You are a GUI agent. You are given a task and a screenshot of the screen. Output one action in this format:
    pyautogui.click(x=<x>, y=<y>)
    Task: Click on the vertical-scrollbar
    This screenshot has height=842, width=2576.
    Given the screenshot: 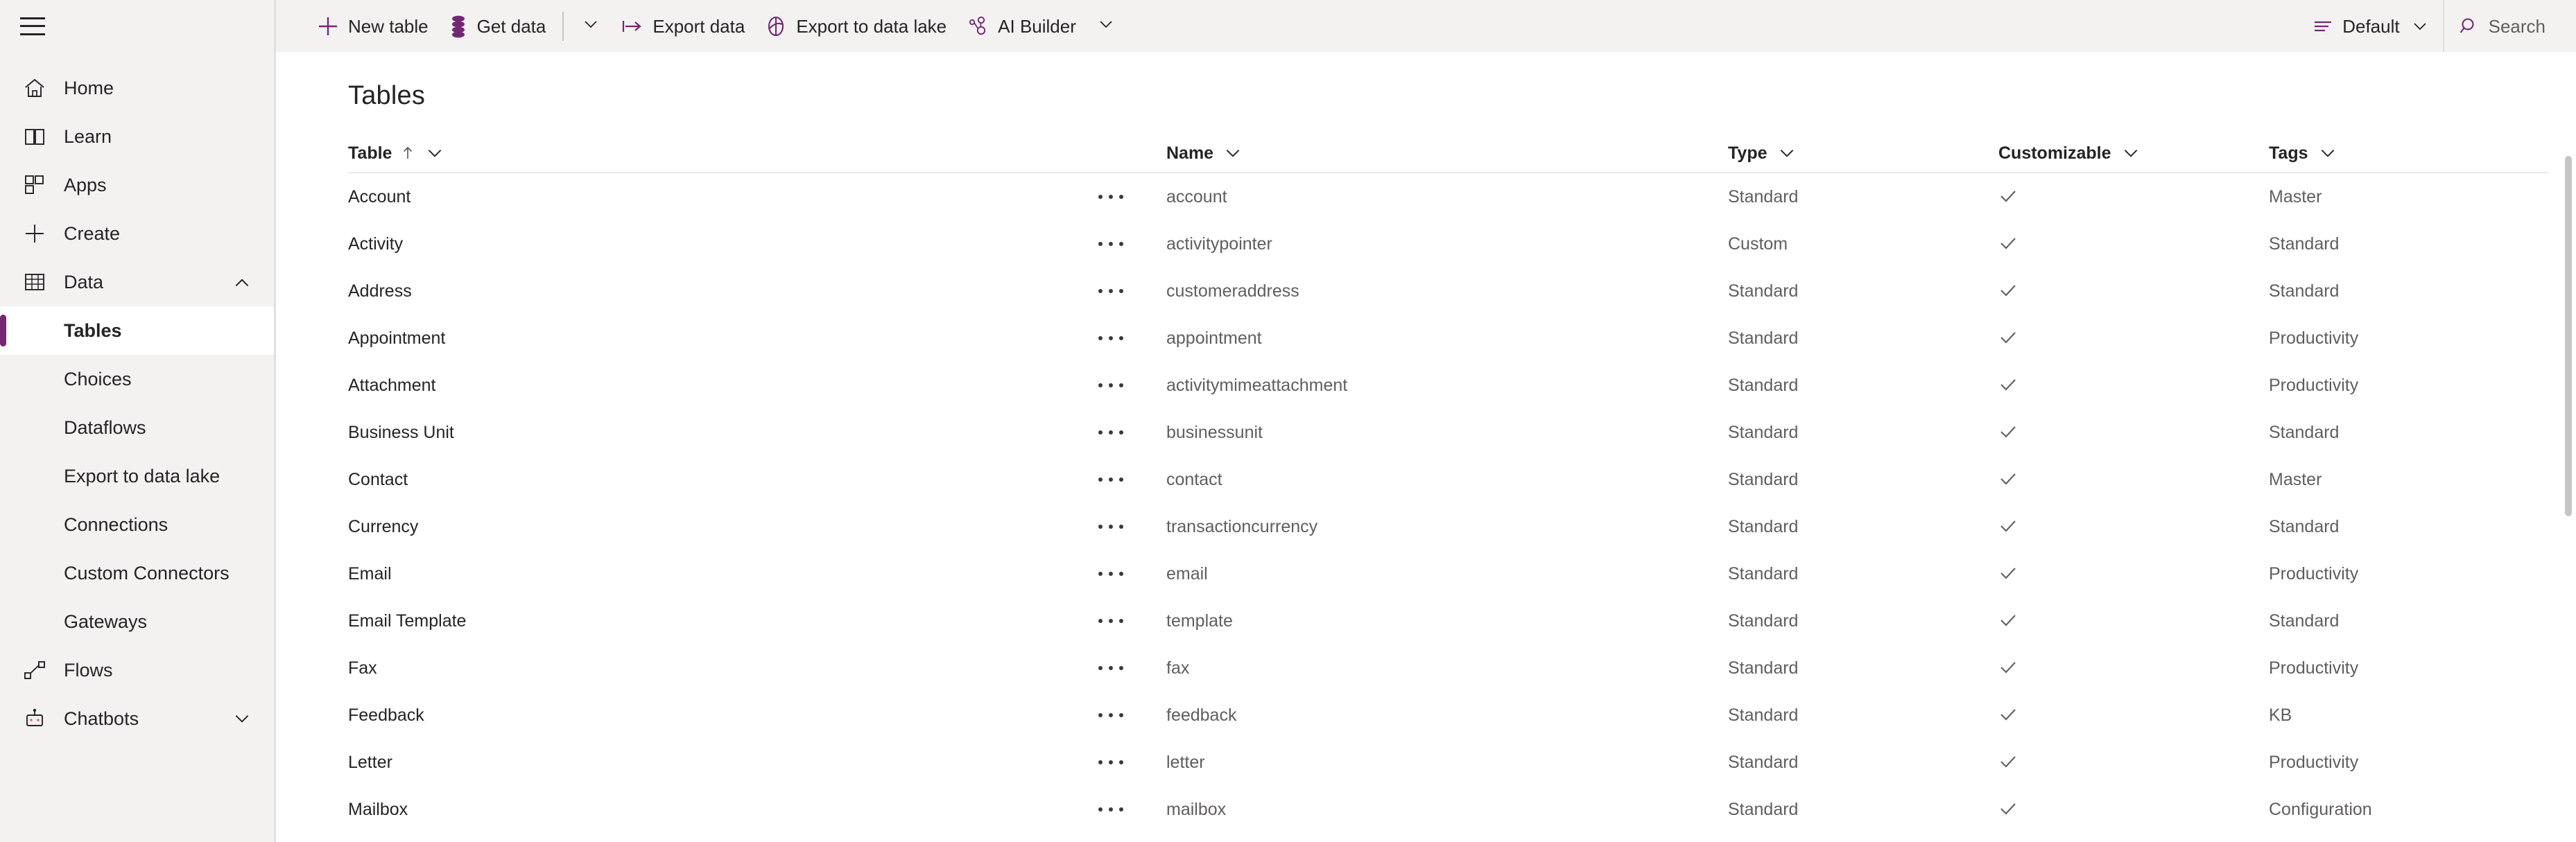 What is the action you would take?
    pyautogui.click(x=2568, y=495)
    